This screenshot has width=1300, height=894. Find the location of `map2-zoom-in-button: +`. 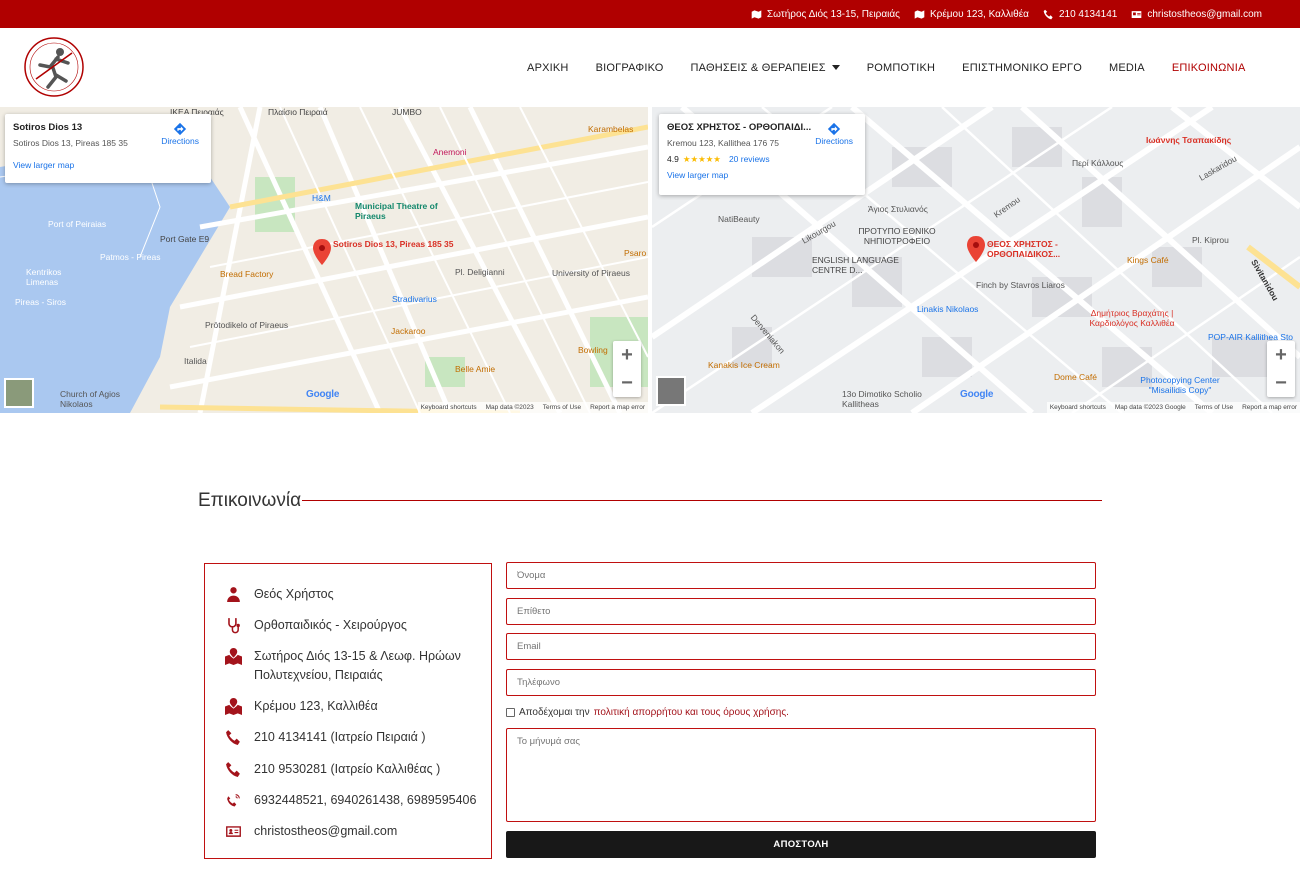

map2-zoom-in-button: + is located at coordinates (1281, 355).